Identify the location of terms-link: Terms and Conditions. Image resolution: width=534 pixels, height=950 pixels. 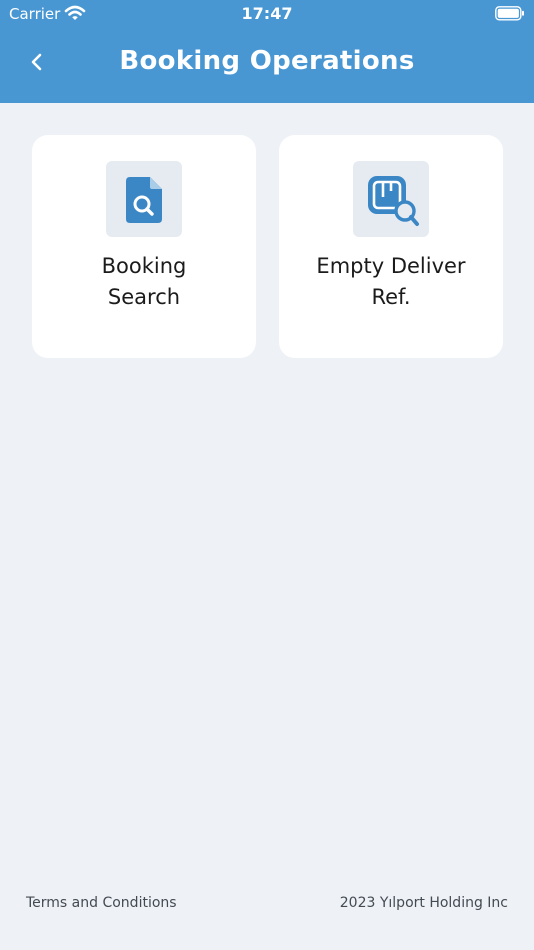
(101, 903).